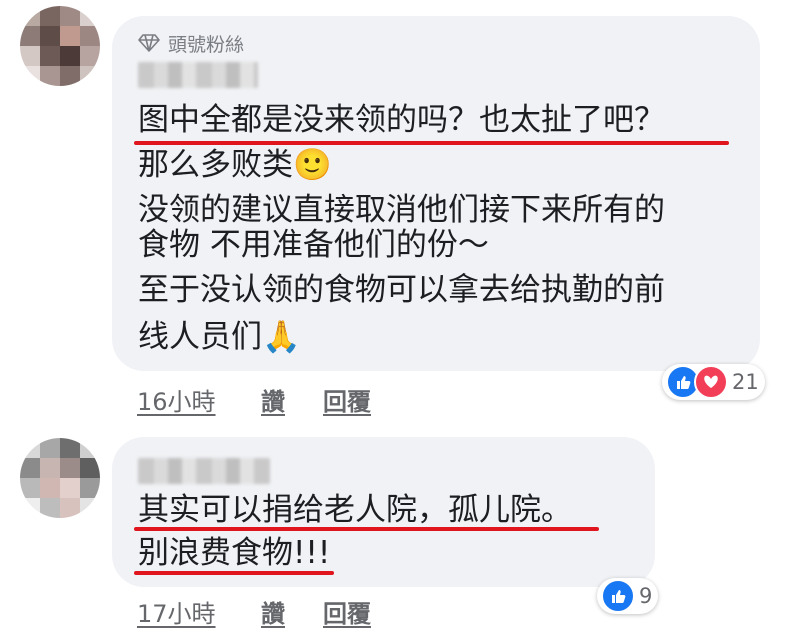 Image resolution: width=800 pixels, height=641 pixels. Describe the element at coordinates (646, 596) in the screenshot. I see `reaction-count: 9` at that location.